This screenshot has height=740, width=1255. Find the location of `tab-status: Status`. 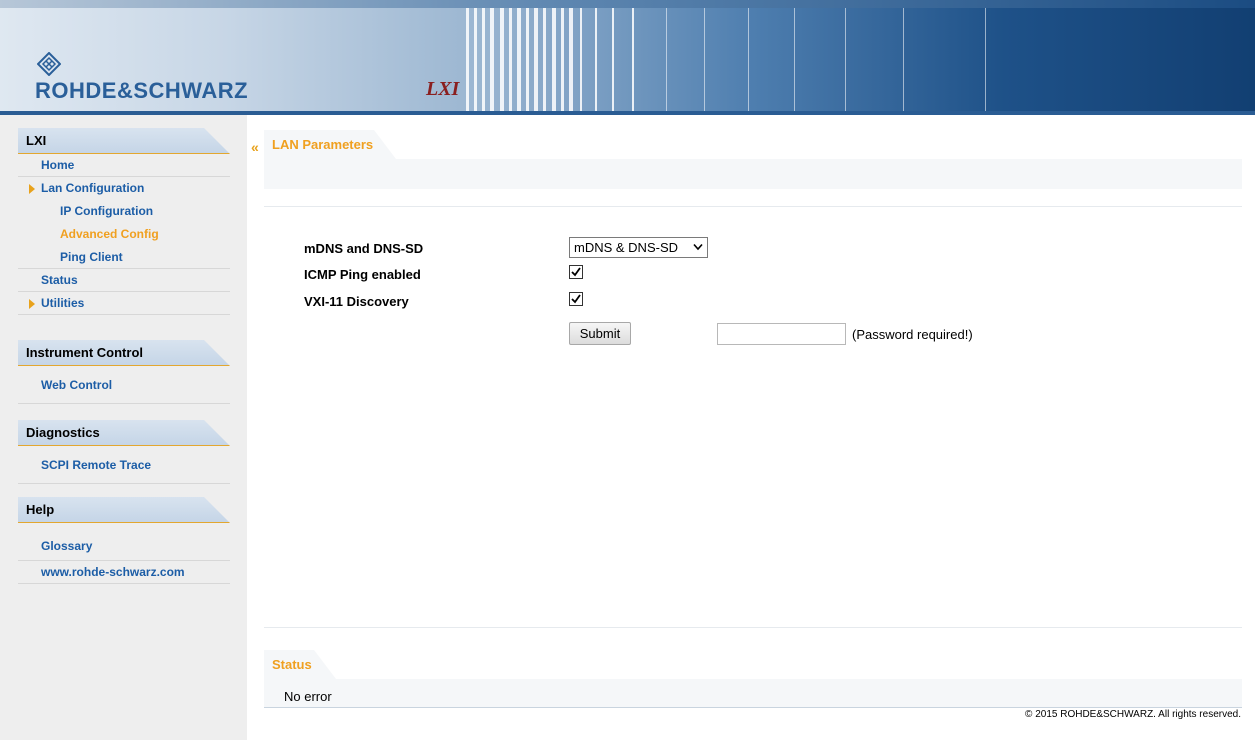

tab-status: Status is located at coordinates (300, 664).